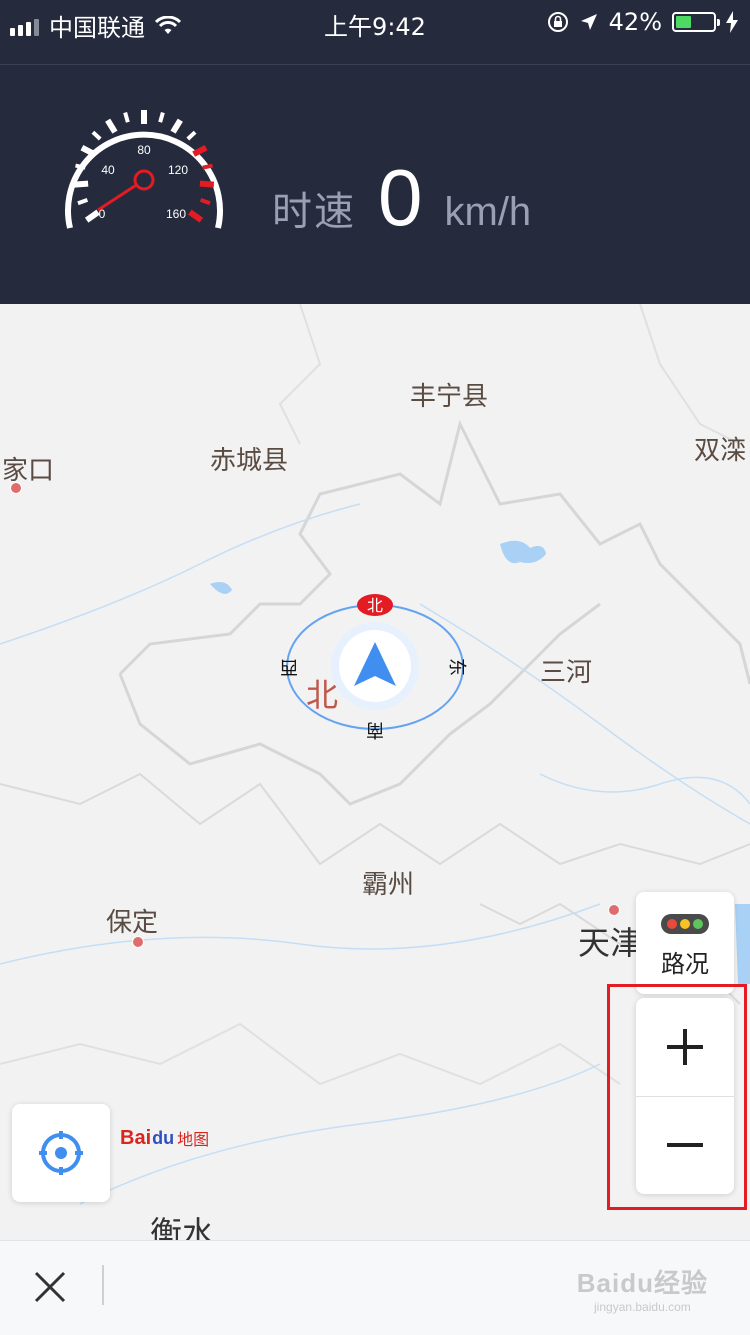  I want to click on logo-text-left: Bai, so click(136, 1137).